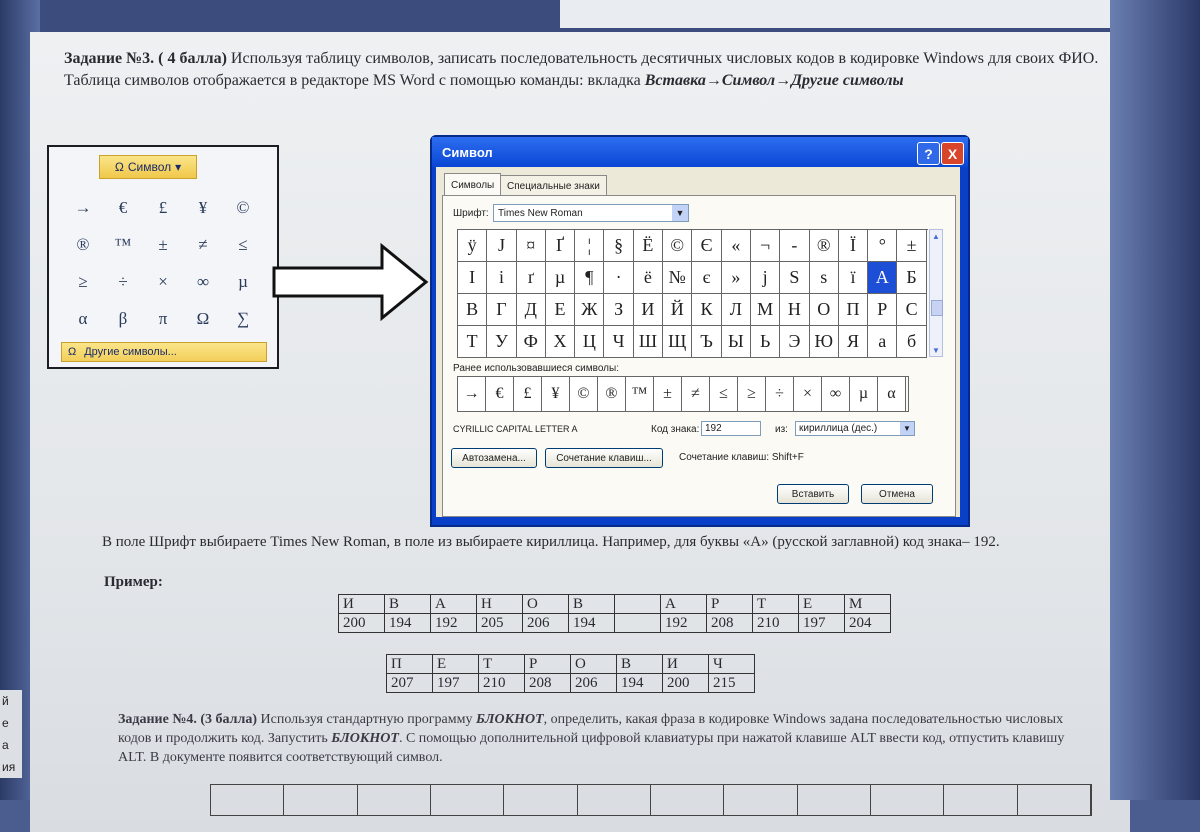 This screenshot has width=1200, height=832. What do you see at coordinates (591, 213) in the screenshot?
I see `font-select: Times New Roman ▼` at bounding box center [591, 213].